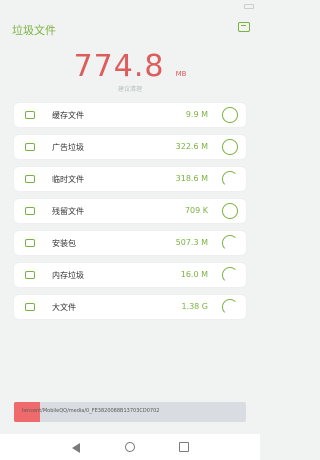  What do you see at coordinates (130, 275) in the screenshot?
I see `list-item: 内存垃圾 16.0 M` at bounding box center [130, 275].